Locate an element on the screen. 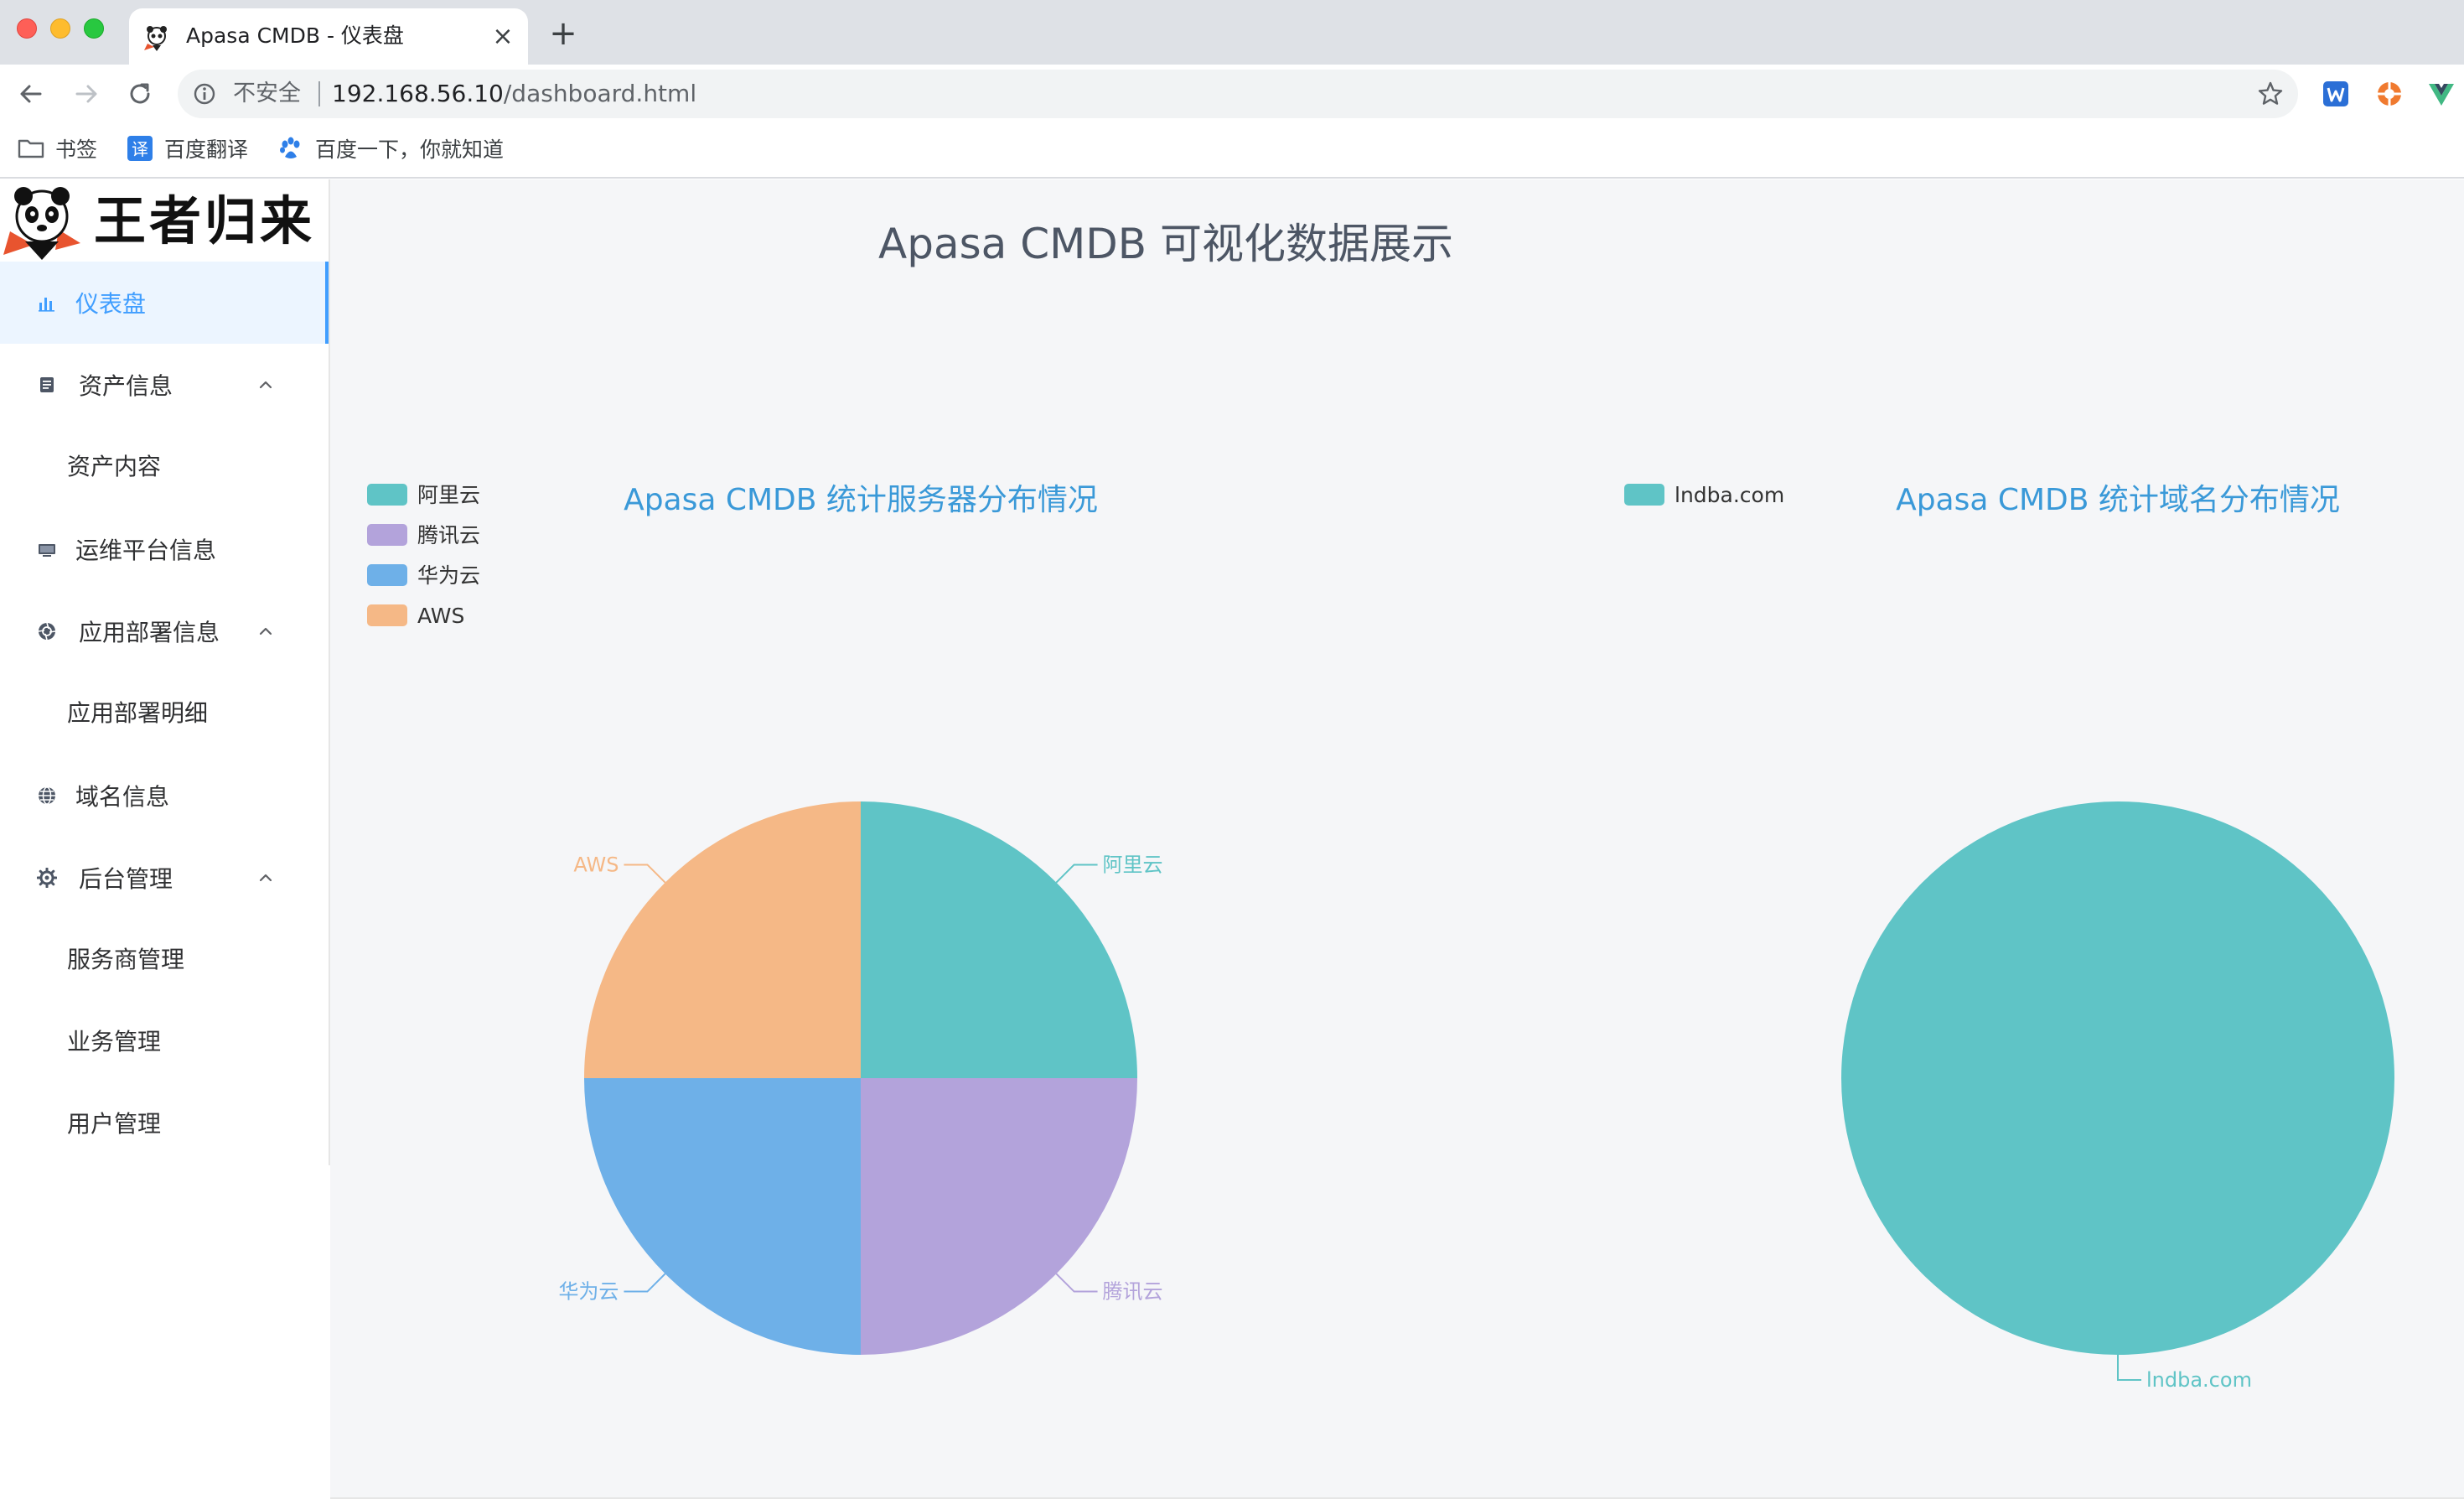  aperture-icon is located at coordinates (47, 631).